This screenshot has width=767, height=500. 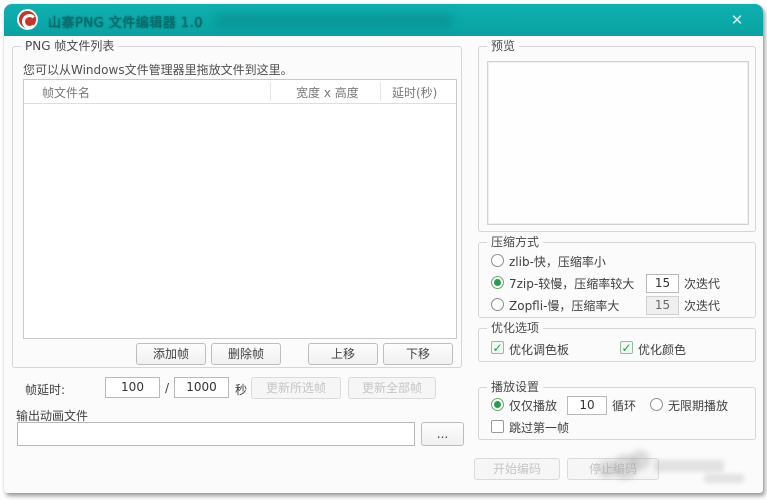 I want to click on delay-numerator-input: 100, so click(x=132, y=387).